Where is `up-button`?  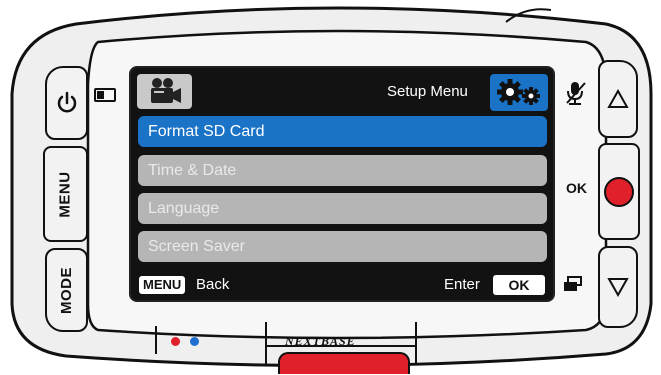 up-button is located at coordinates (618, 99).